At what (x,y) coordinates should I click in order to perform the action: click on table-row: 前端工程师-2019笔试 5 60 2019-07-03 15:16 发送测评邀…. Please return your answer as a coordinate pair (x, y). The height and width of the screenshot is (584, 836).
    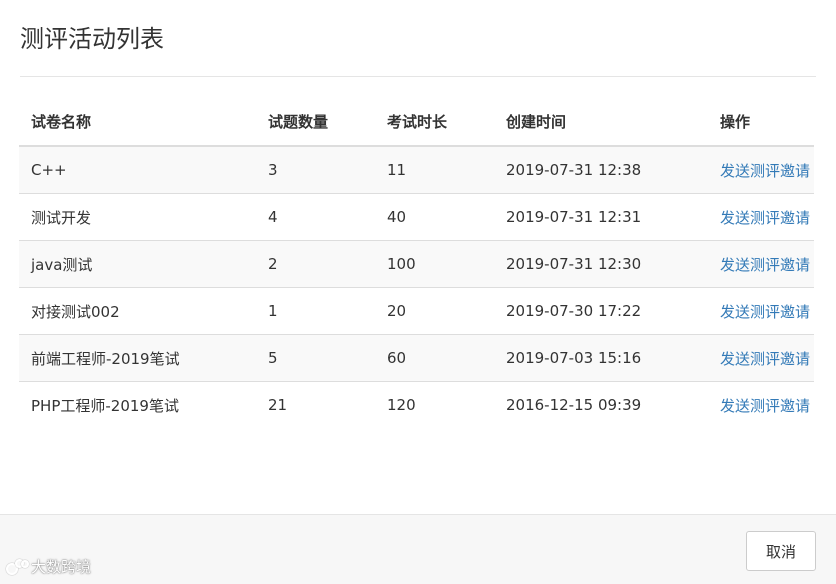
    Looking at the image, I should click on (416, 358).